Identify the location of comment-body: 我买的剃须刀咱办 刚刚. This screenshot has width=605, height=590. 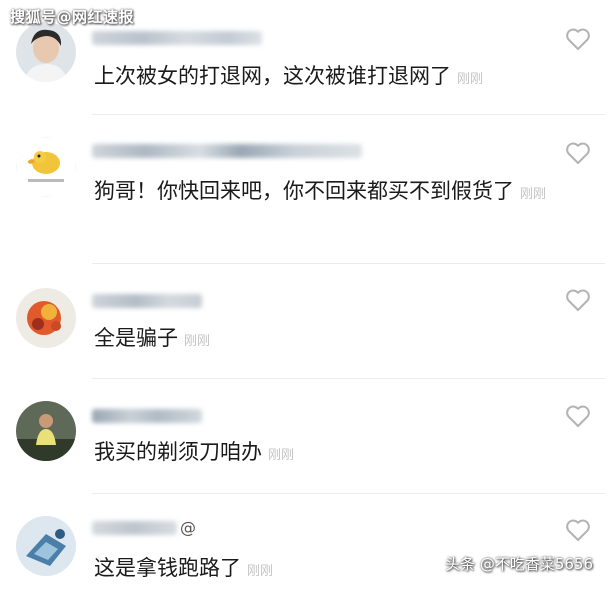
(323, 454).